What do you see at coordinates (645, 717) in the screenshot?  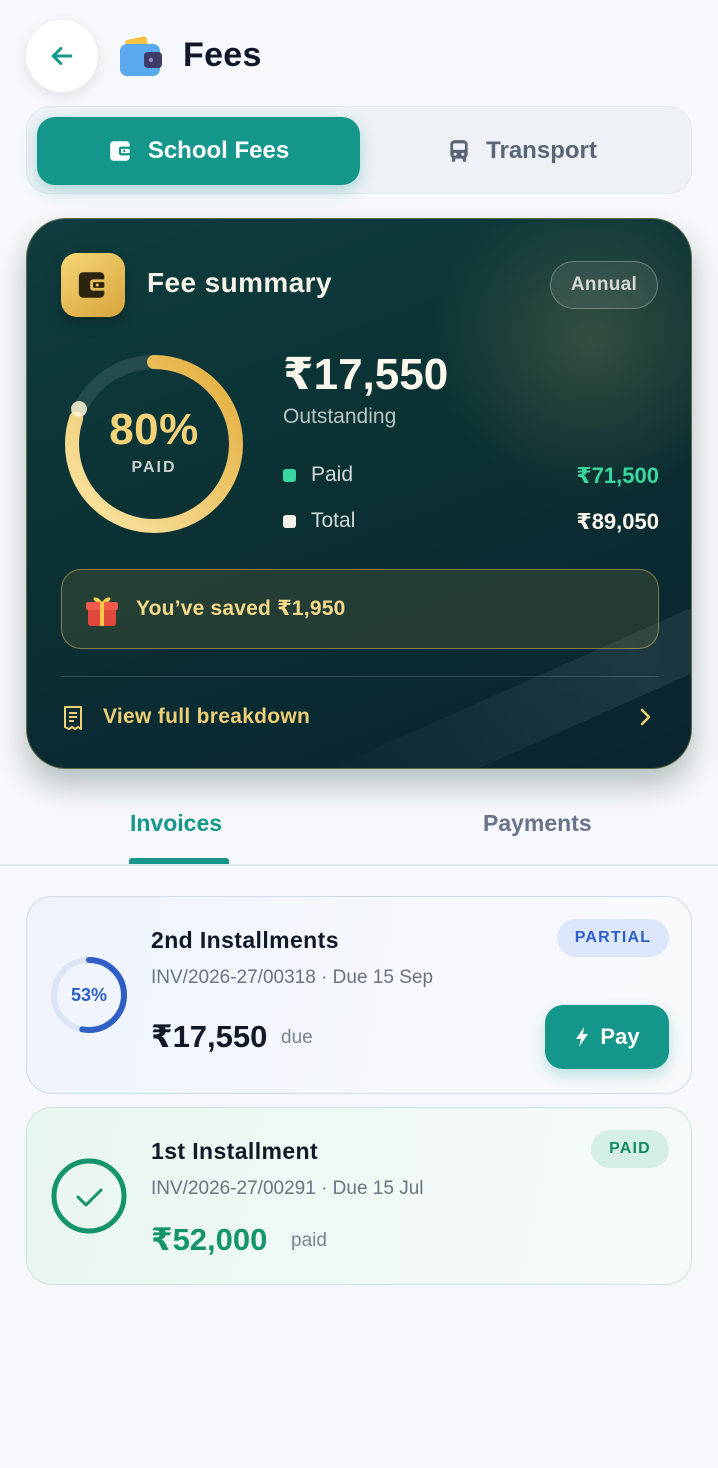 I see `chevron-right-icon` at bounding box center [645, 717].